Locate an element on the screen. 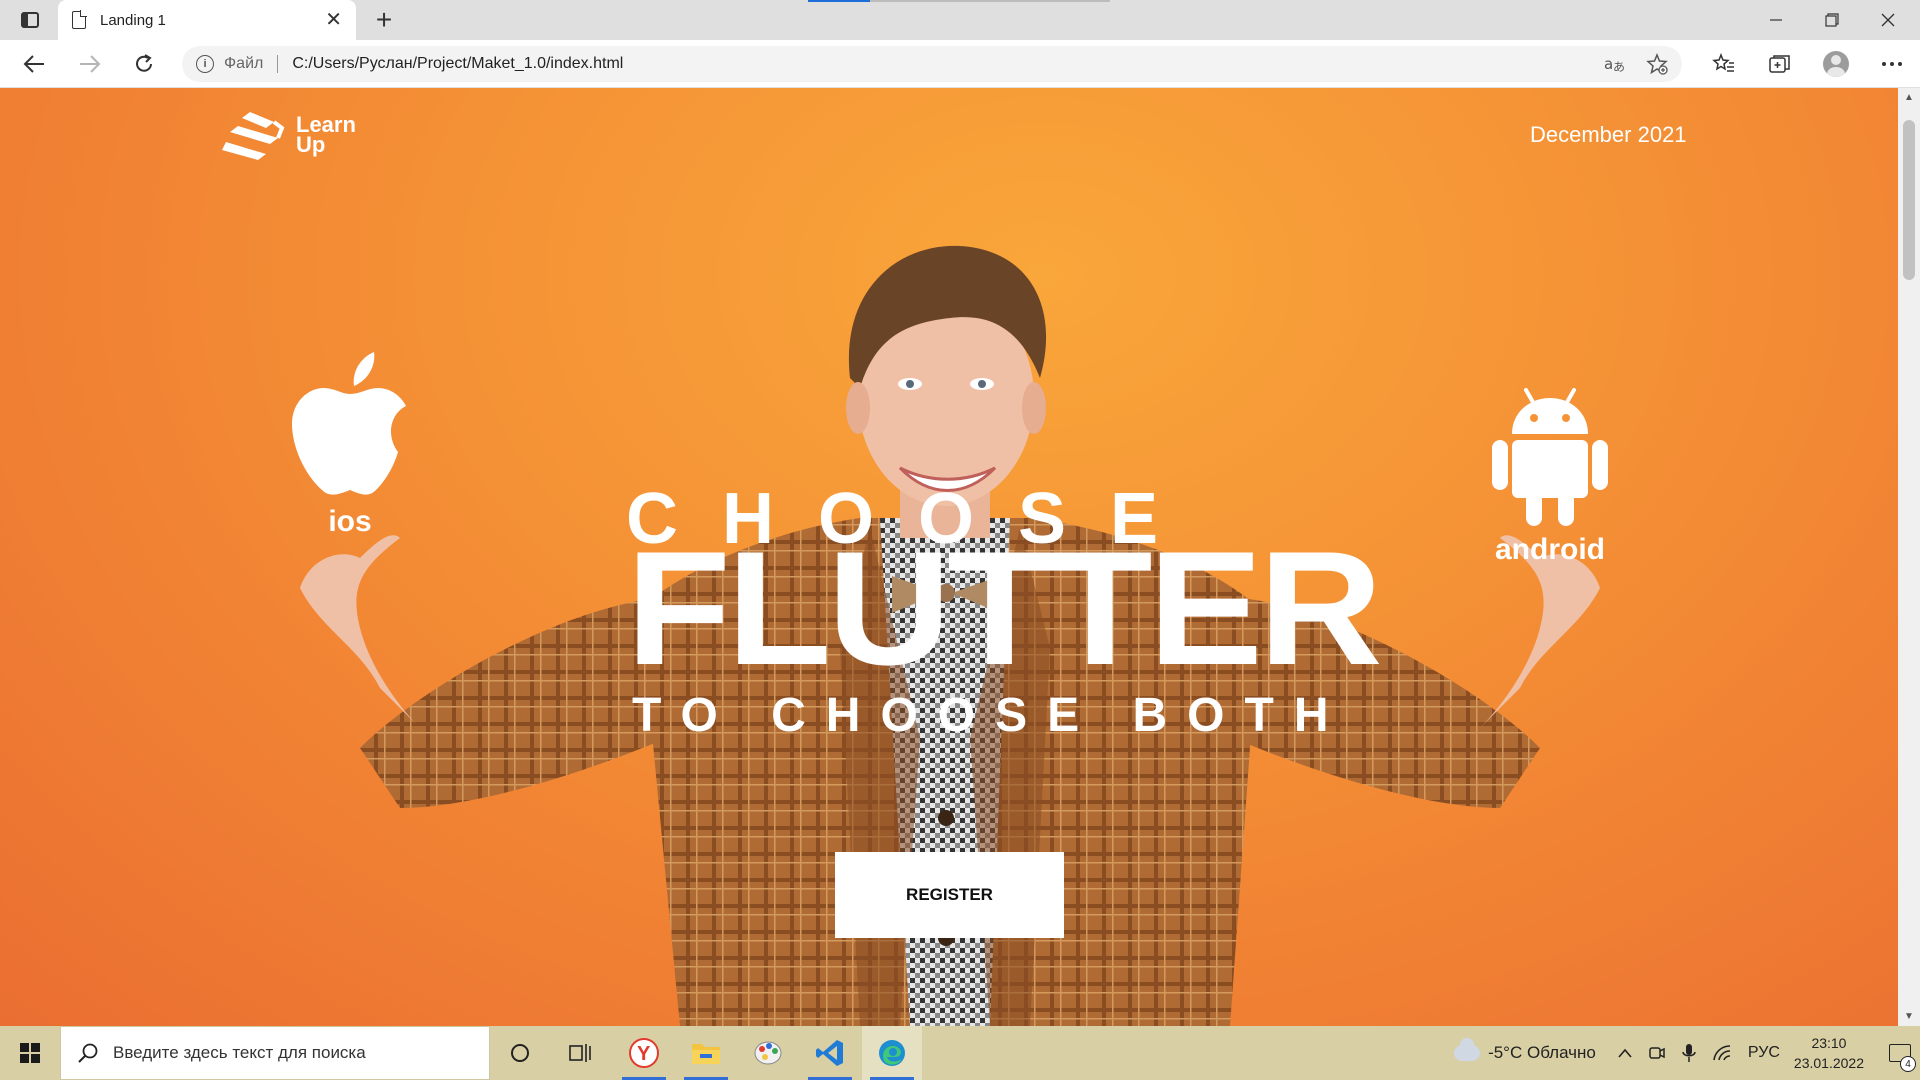 Image resolution: width=1920 pixels, height=1080 pixels. refresh-button is located at coordinates (144, 64).